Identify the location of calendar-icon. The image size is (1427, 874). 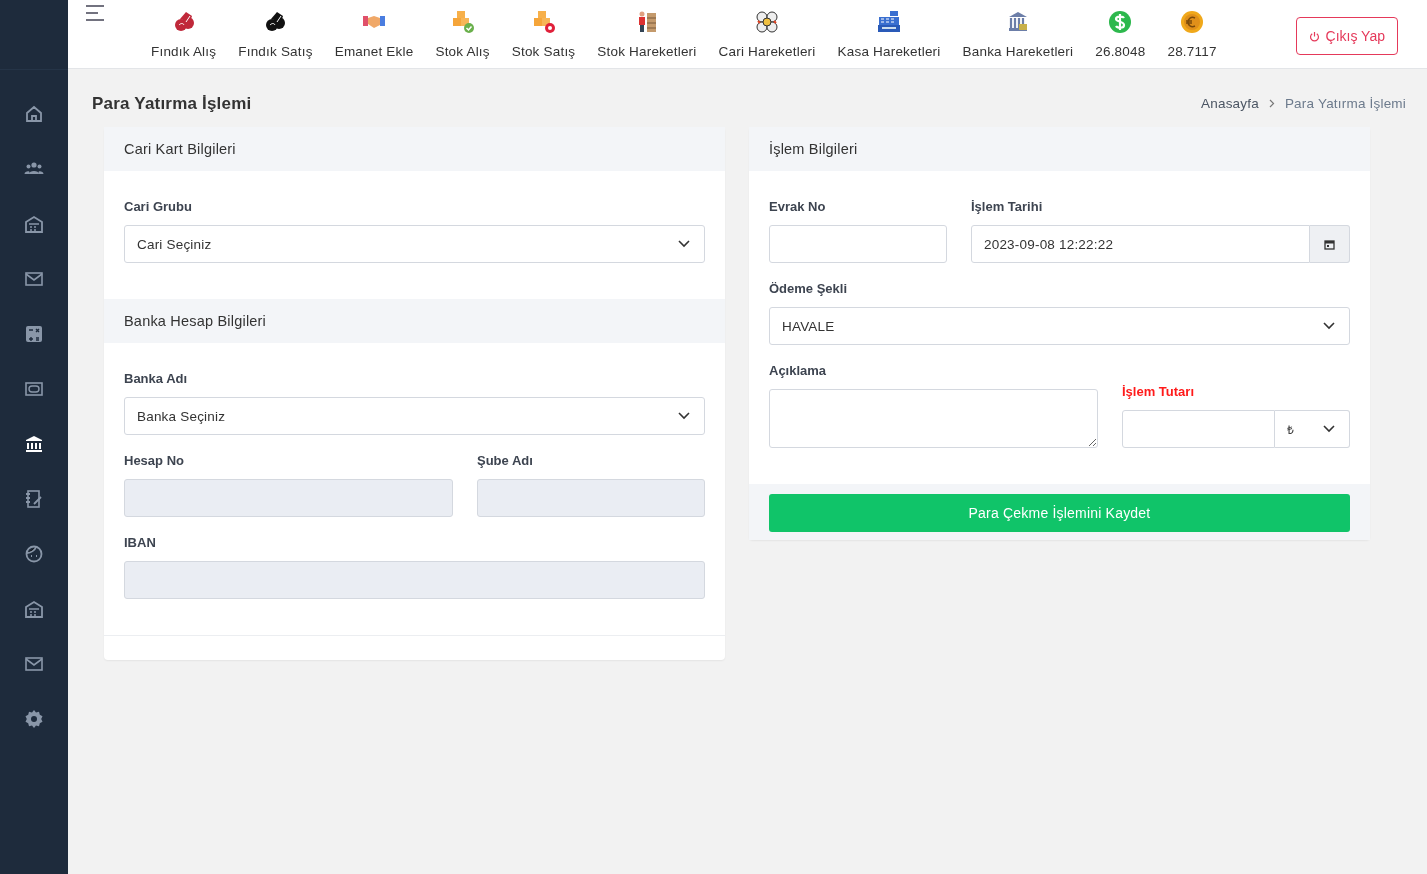
(1329, 244).